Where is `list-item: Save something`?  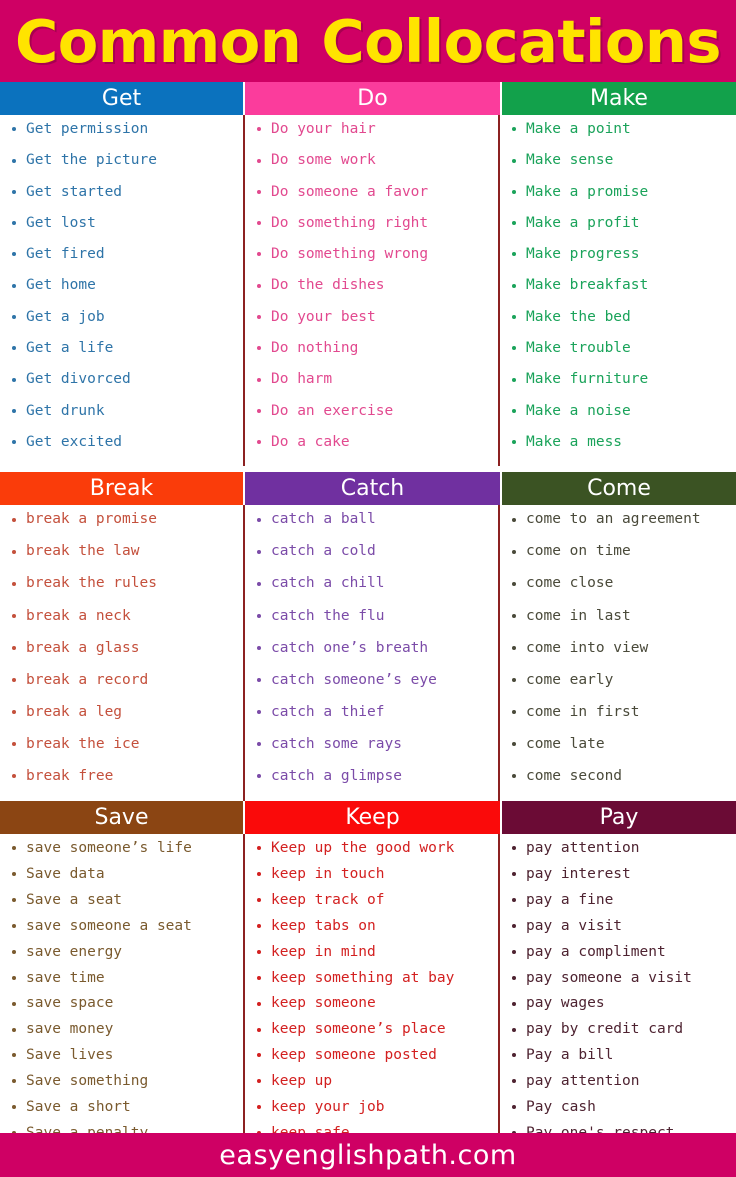
list-item: Save something is located at coordinates (126, 1081).